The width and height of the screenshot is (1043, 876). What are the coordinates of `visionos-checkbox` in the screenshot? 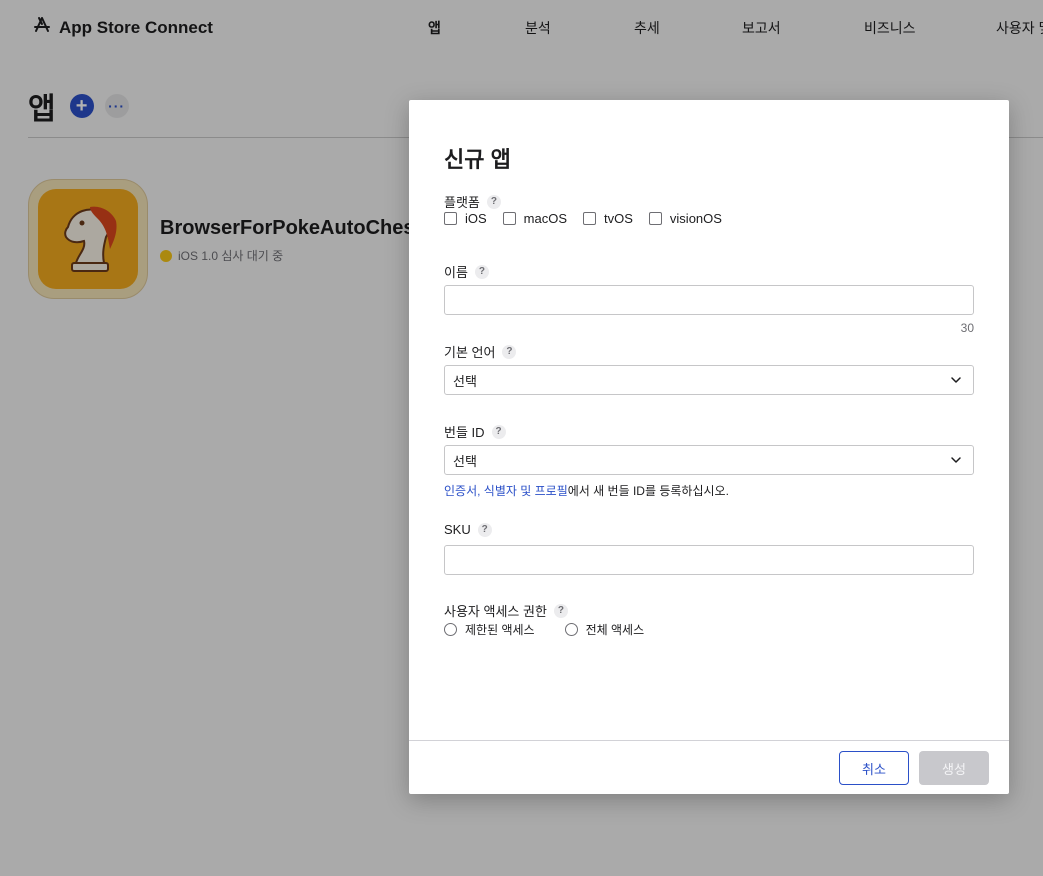 It's located at (655, 218).